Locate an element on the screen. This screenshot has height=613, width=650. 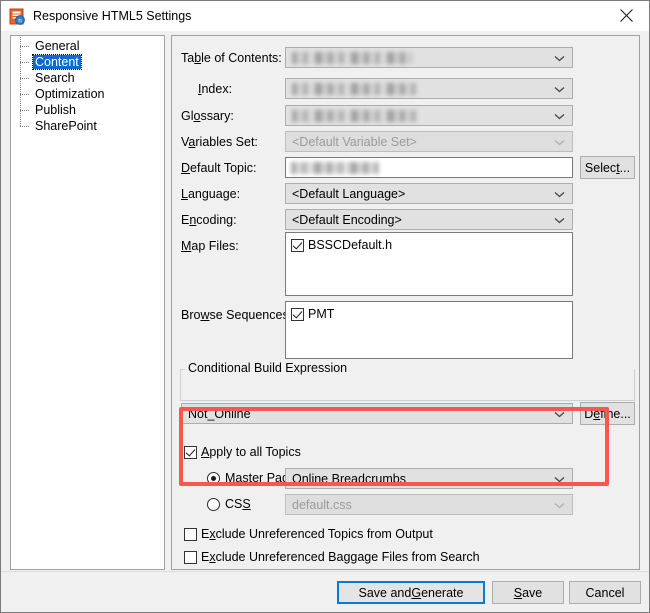
sidebar-item-content: Content is located at coordinates (87, 62).